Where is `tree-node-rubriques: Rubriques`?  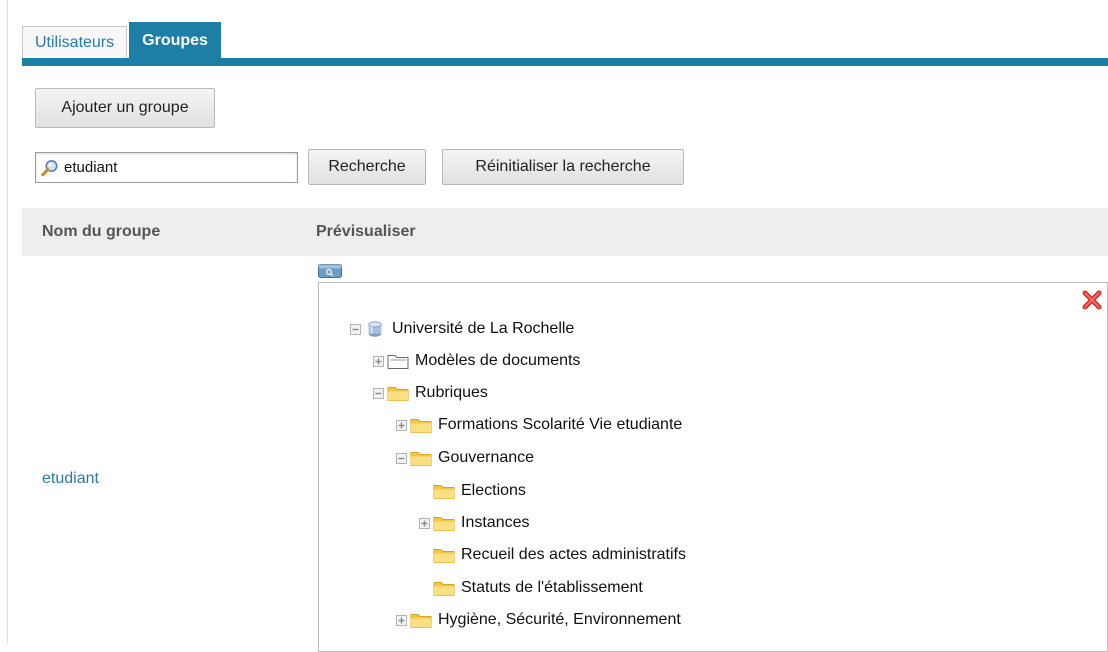 tree-node-rubriques: Rubriques is located at coordinates (430, 393).